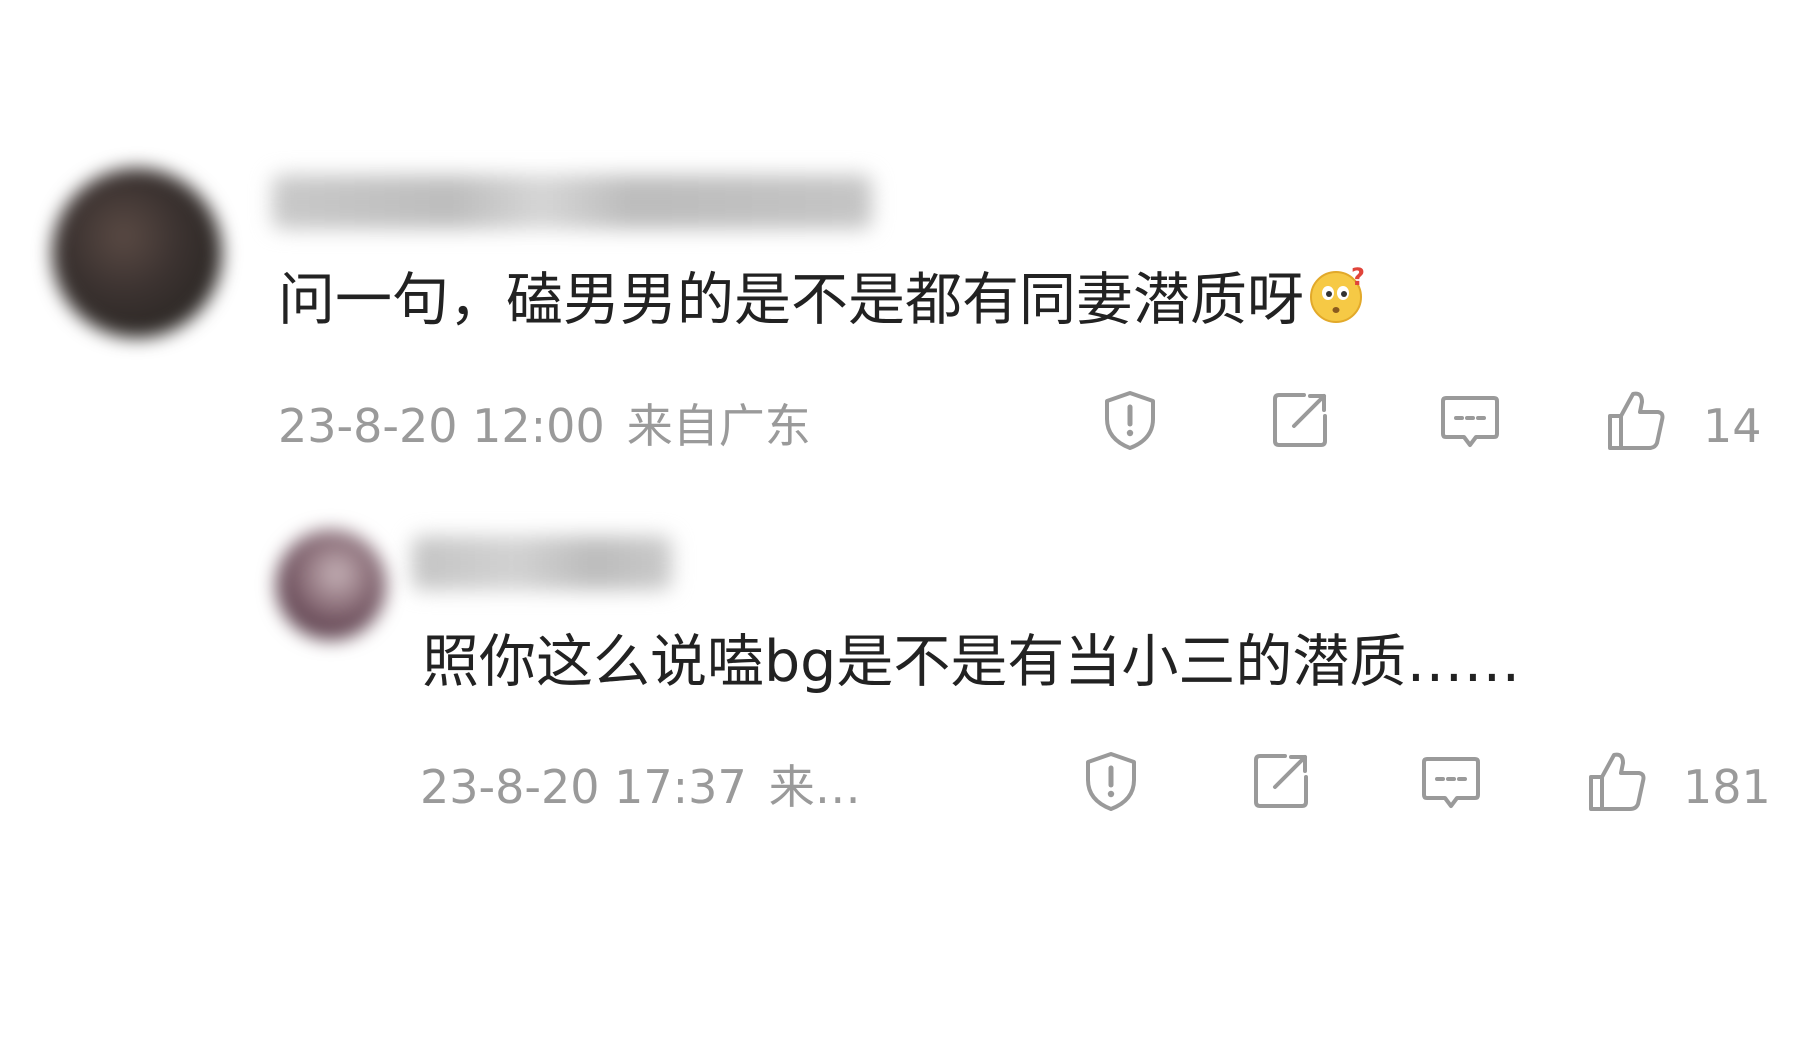  What do you see at coordinates (441, 426) in the screenshot?
I see `comment-date: 23-8-20 12:00` at bounding box center [441, 426].